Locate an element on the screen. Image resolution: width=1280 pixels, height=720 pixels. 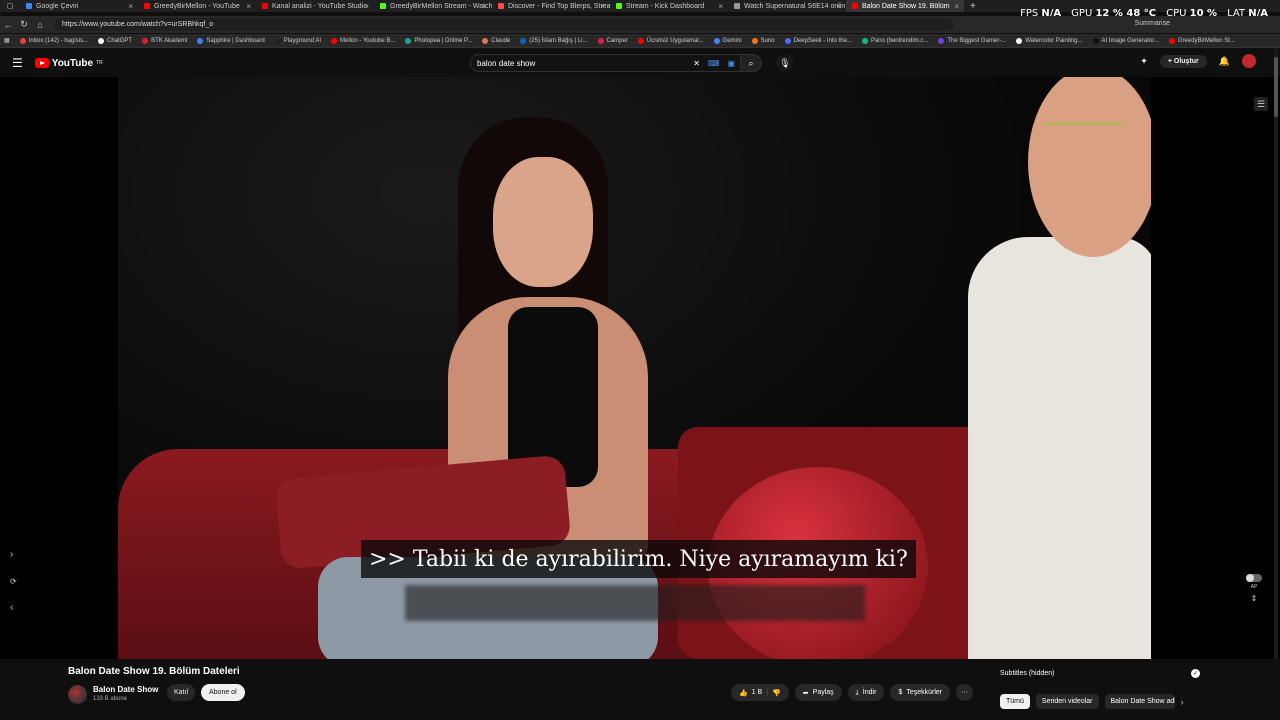
browser-tab: Watch Supernatural S6E14 onlin × is located at coordinates (787, 6).